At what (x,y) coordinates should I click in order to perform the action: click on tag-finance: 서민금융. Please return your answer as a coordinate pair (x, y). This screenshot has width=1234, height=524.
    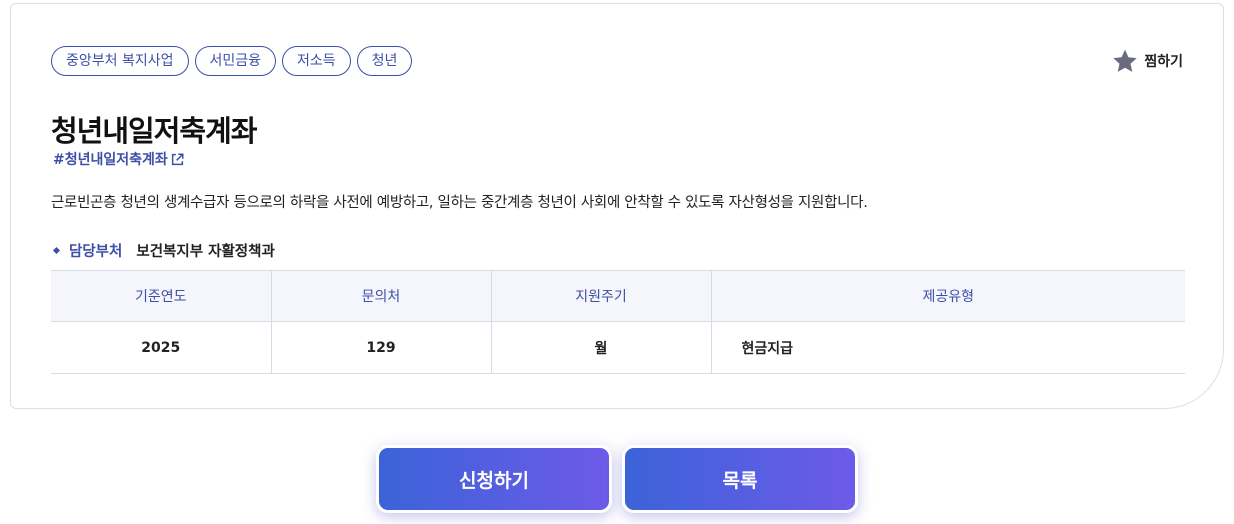
    Looking at the image, I should click on (235, 61).